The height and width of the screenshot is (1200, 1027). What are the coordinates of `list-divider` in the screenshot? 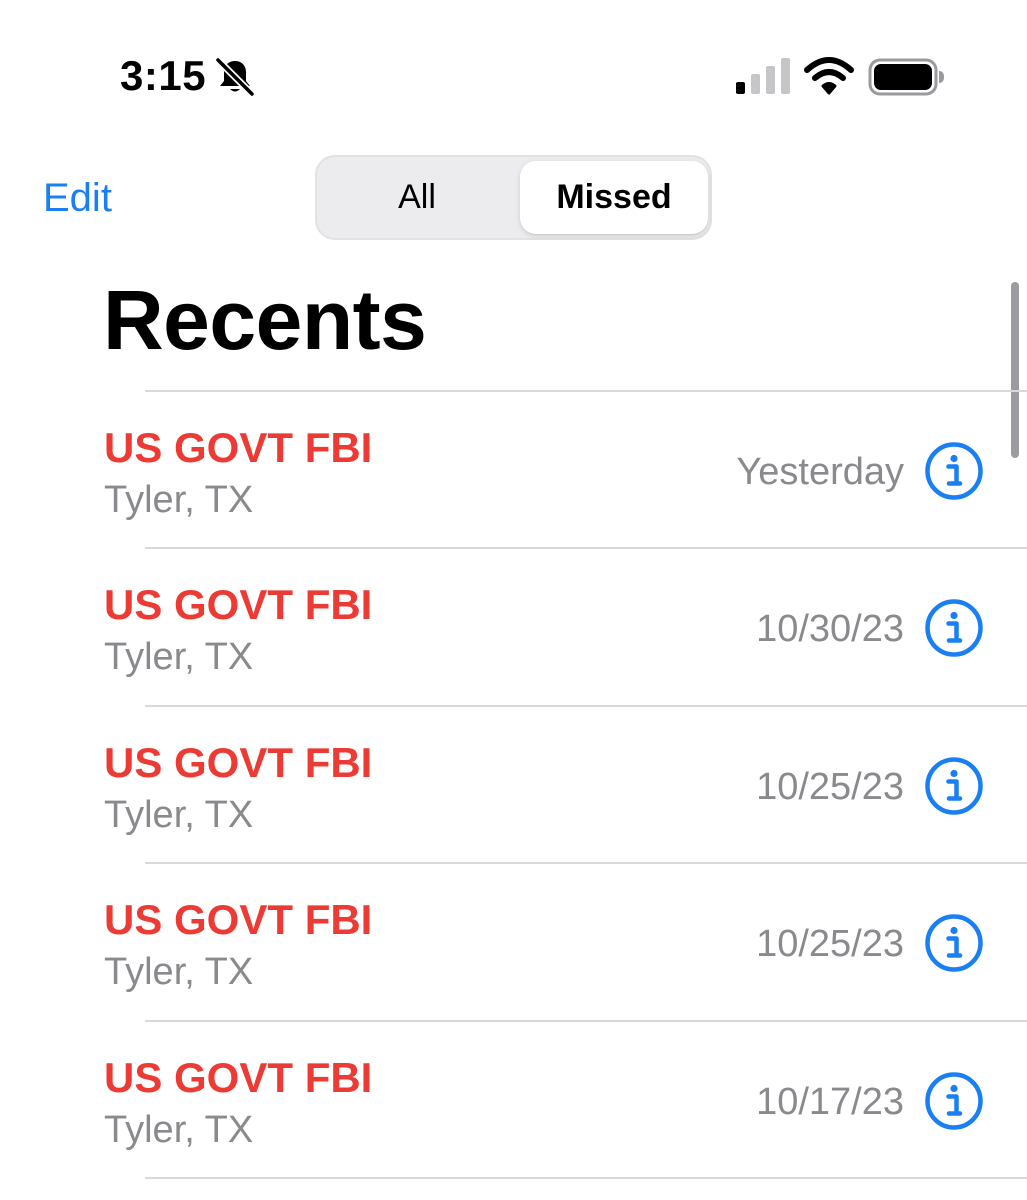 It's located at (586, 1178).